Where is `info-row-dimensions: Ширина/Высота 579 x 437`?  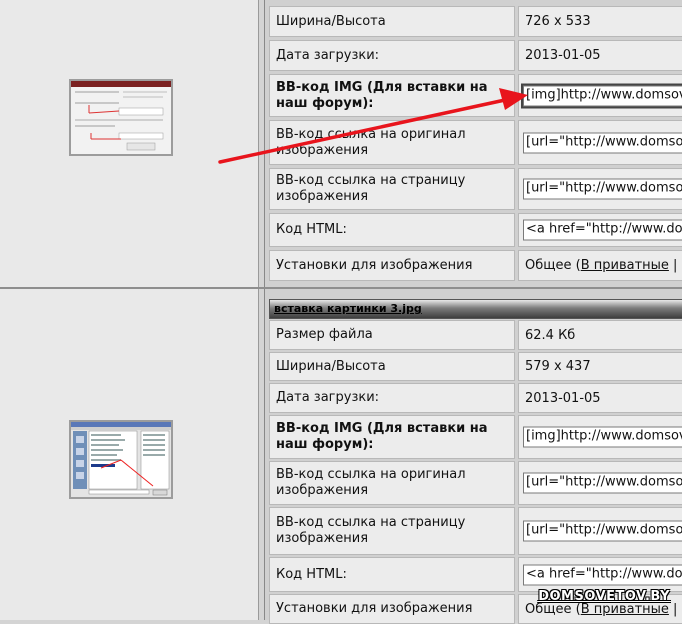 info-row-dimensions: Ширина/Высота 579 x 437 is located at coordinates (475, 366).